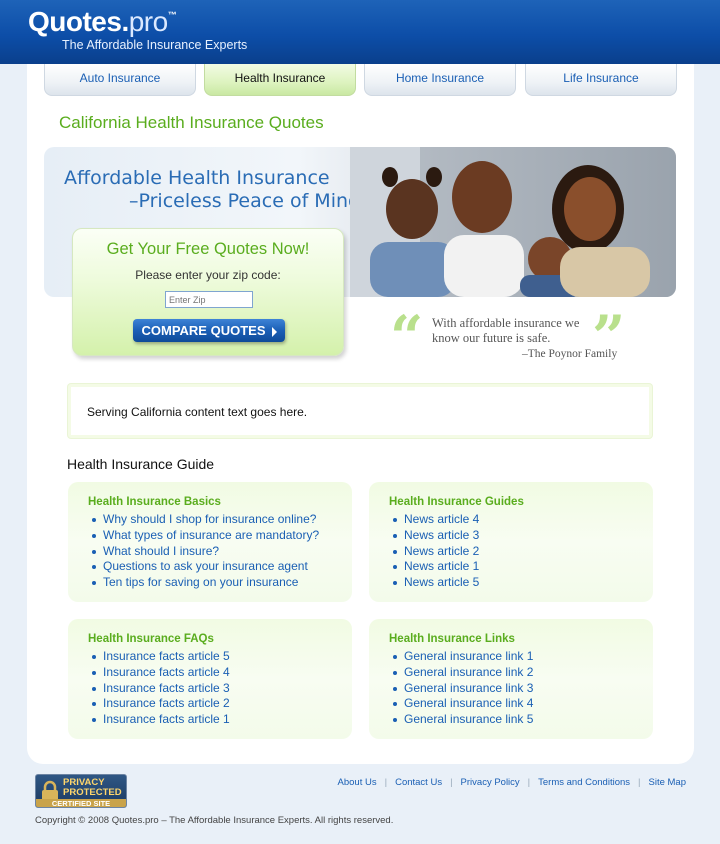 This screenshot has height=844, width=720. Describe the element at coordinates (407, 337) in the screenshot. I see `open-quote-icon: “` at that location.